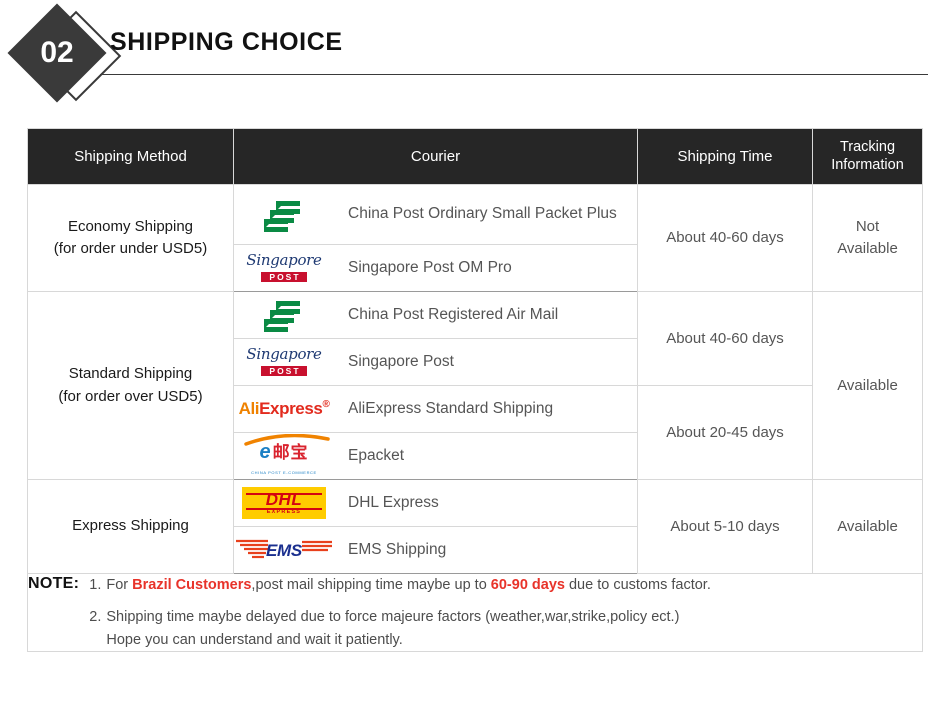 The height and width of the screenshot is (711, 950). Describe the element at coordinates (725, 238) in the screenshot. I see `cell-time-economy: About 40-60 days` at that location.